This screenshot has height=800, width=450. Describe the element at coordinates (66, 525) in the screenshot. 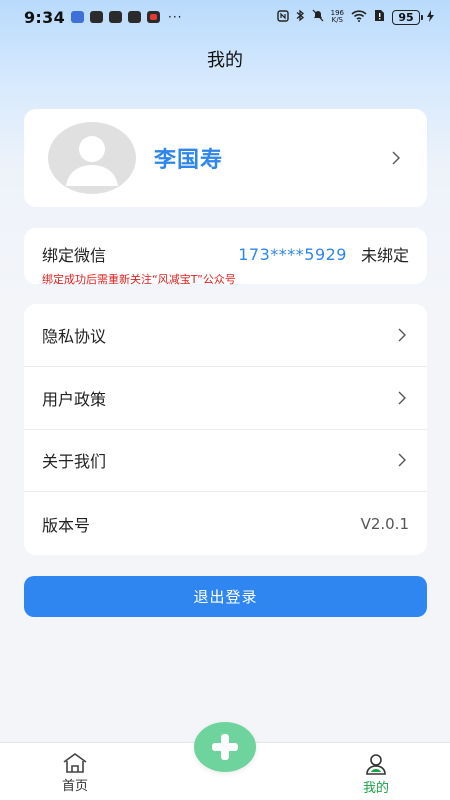

I see `menu-item-label: 版本号` at that location.